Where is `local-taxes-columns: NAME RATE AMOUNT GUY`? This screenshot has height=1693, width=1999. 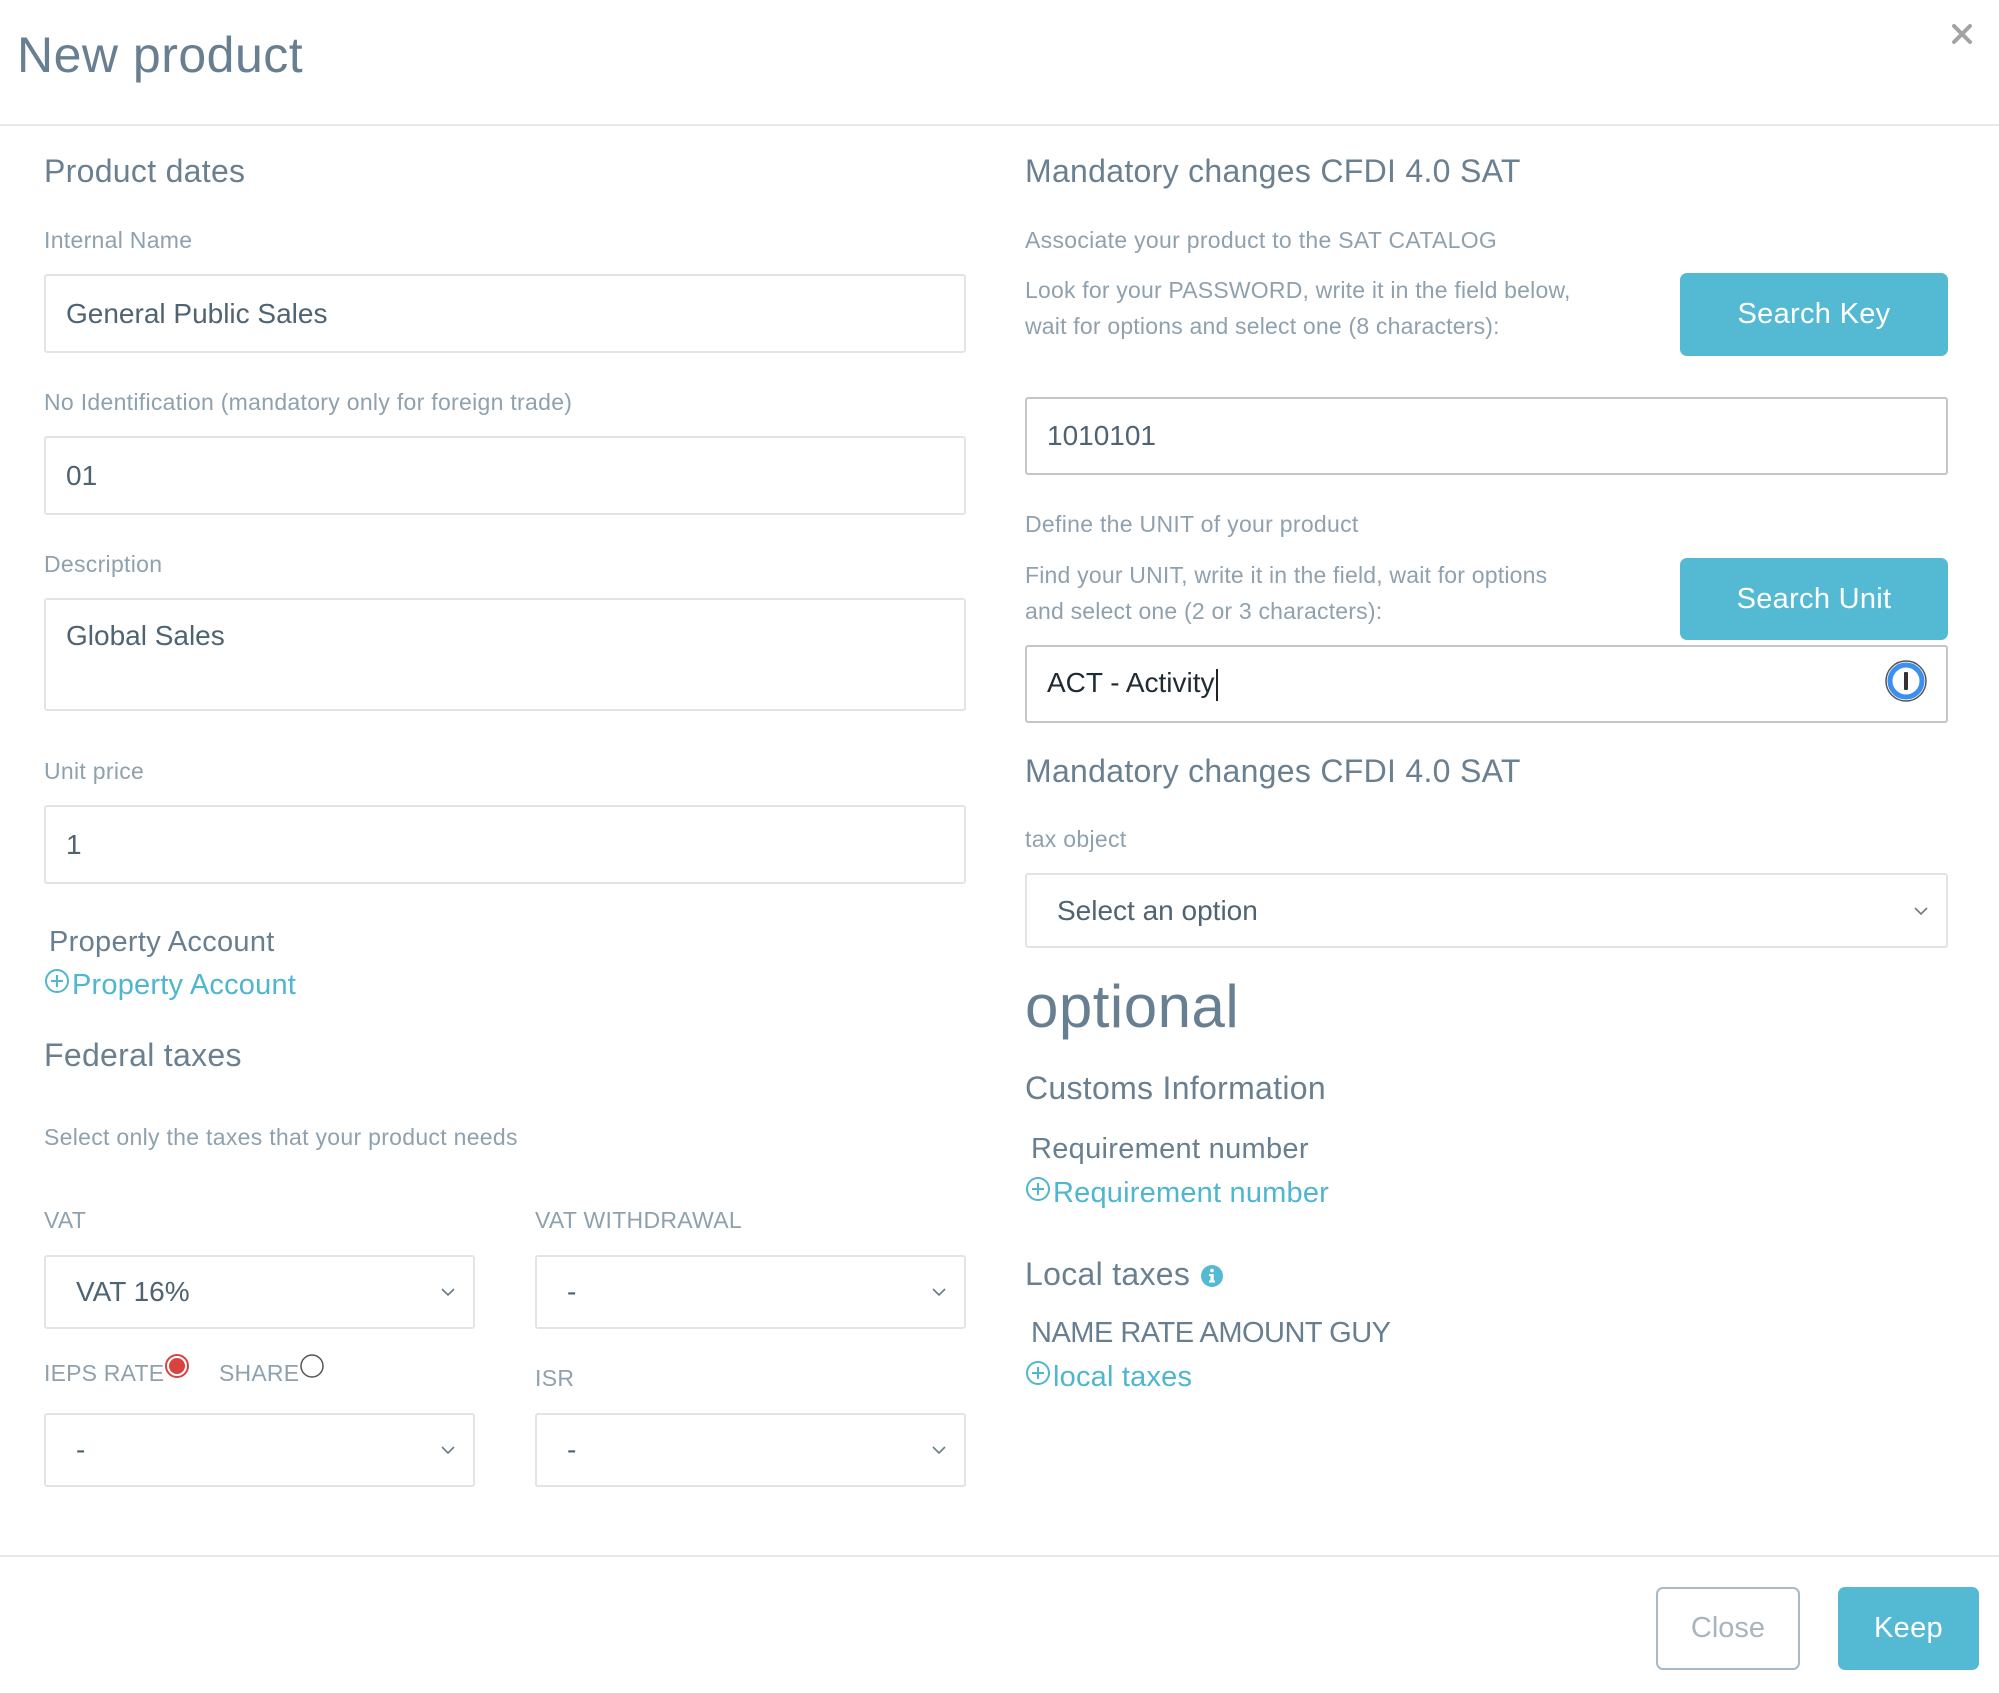
local-taxes-columns: NAME RATE AMOUNT GUY is located at coordinates (1211, 1333).